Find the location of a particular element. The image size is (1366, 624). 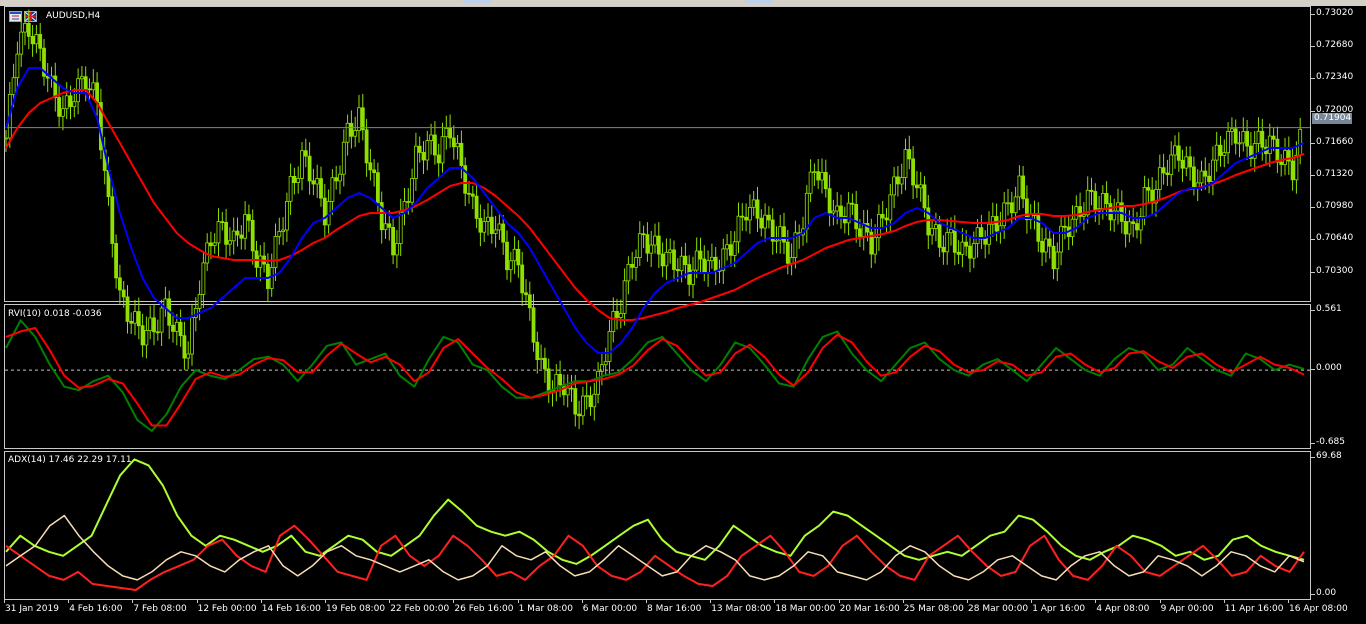

time-axis-label: 19 Feb 08:00 is located at coordinates (356, 609).